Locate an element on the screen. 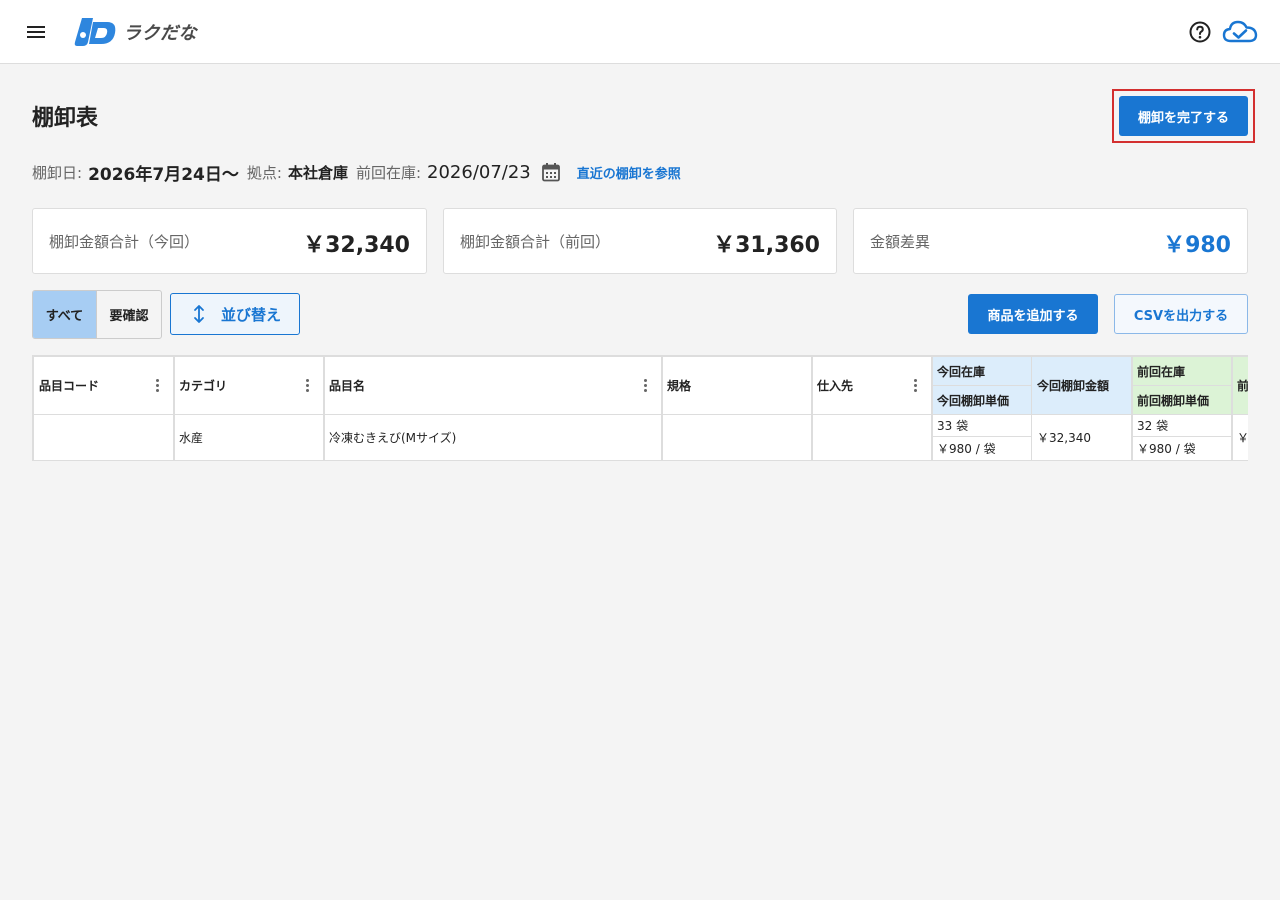 The height and width of the screenshot is (900, 1280). calendar-icon is located at coordinates (551, 172).